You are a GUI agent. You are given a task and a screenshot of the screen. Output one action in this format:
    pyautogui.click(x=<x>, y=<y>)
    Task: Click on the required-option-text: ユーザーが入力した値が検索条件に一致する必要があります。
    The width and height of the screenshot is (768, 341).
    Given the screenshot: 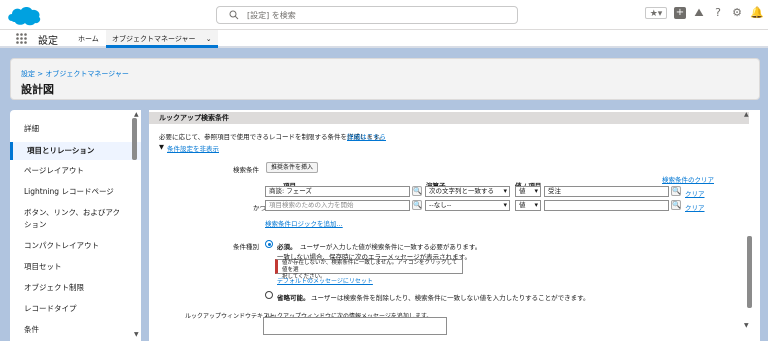 What is the action you would take?
    pyautogui.click(x=391, y=247)
    